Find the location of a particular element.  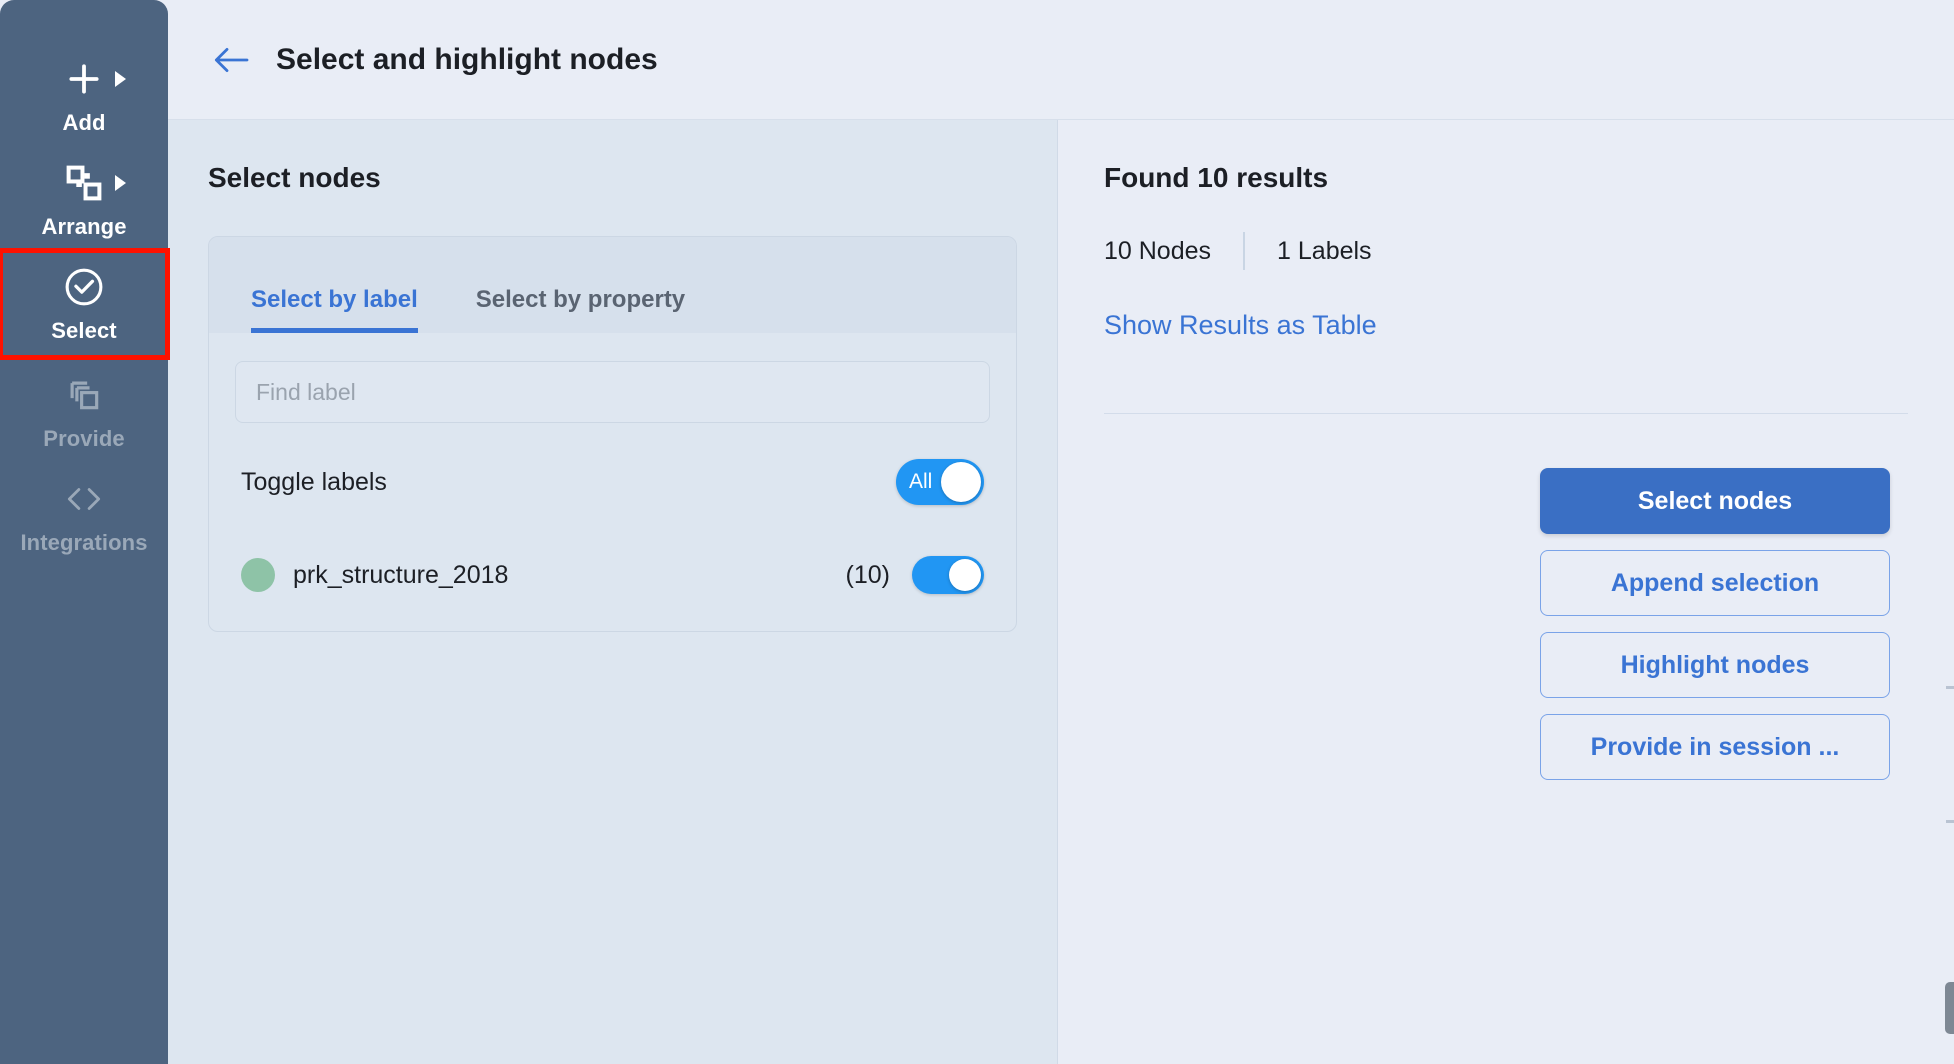

toggle-all-switch-knob is located at coordinates (961, 482).